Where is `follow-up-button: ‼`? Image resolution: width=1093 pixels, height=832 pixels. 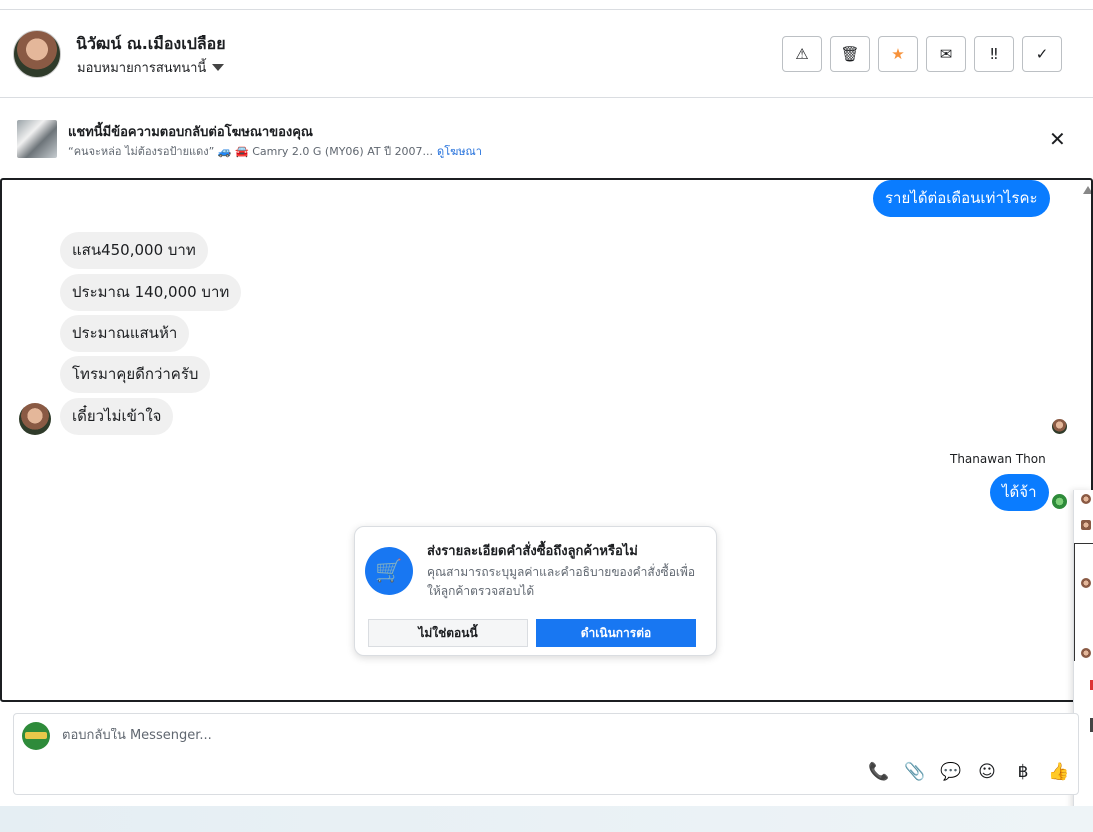
follow-up-button: ‼ is located at coordinates (994, 54).